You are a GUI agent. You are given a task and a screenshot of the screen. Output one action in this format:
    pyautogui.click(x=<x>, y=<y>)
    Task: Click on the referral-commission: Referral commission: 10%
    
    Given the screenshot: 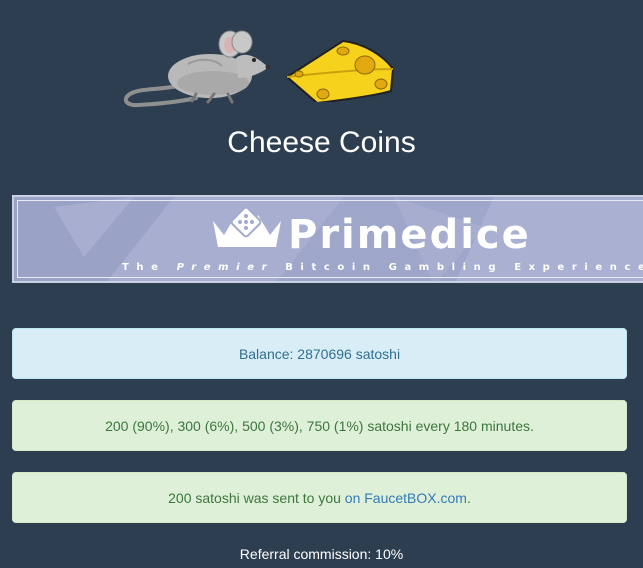 What is the action you would take?
    pyautogui.click(x=321, y=554)
    